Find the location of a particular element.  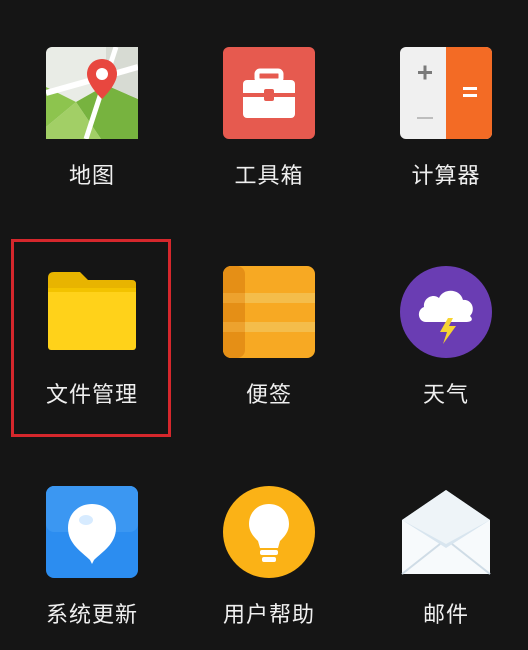

toolbox-icon is located at coordinates (269, 93).